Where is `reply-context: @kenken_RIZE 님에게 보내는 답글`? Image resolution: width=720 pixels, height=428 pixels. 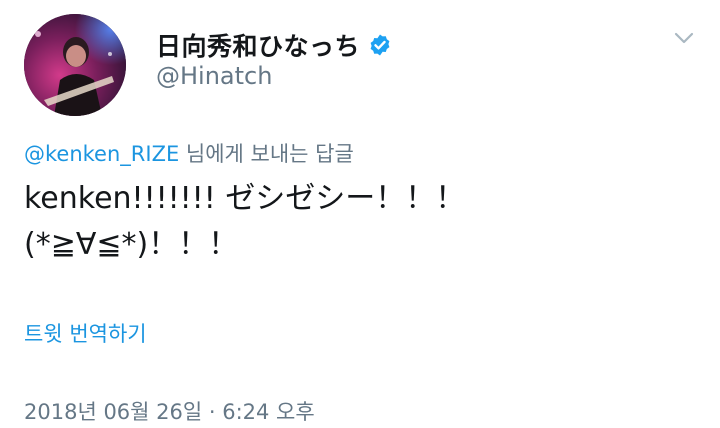
reply-context: @kenken_RIZE 님에게 보내는 답글 is located at coordinates (189, 153).